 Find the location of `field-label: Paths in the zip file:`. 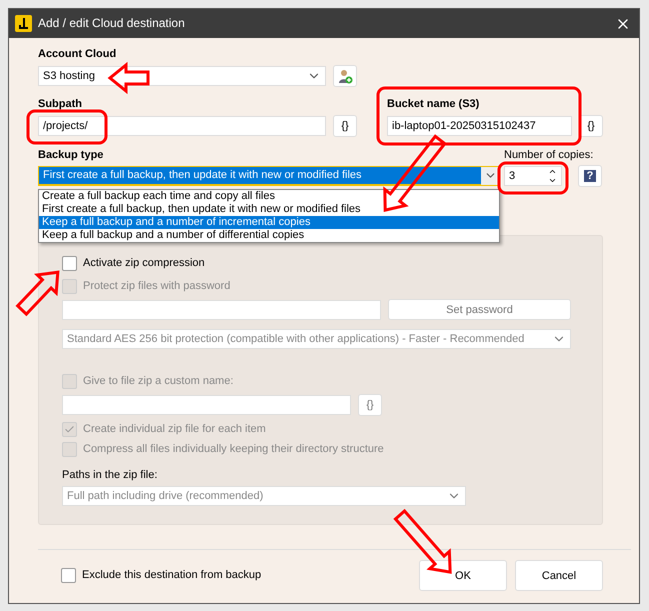

field-label: Paths in the zip file: is located at coordinates (110, 475).